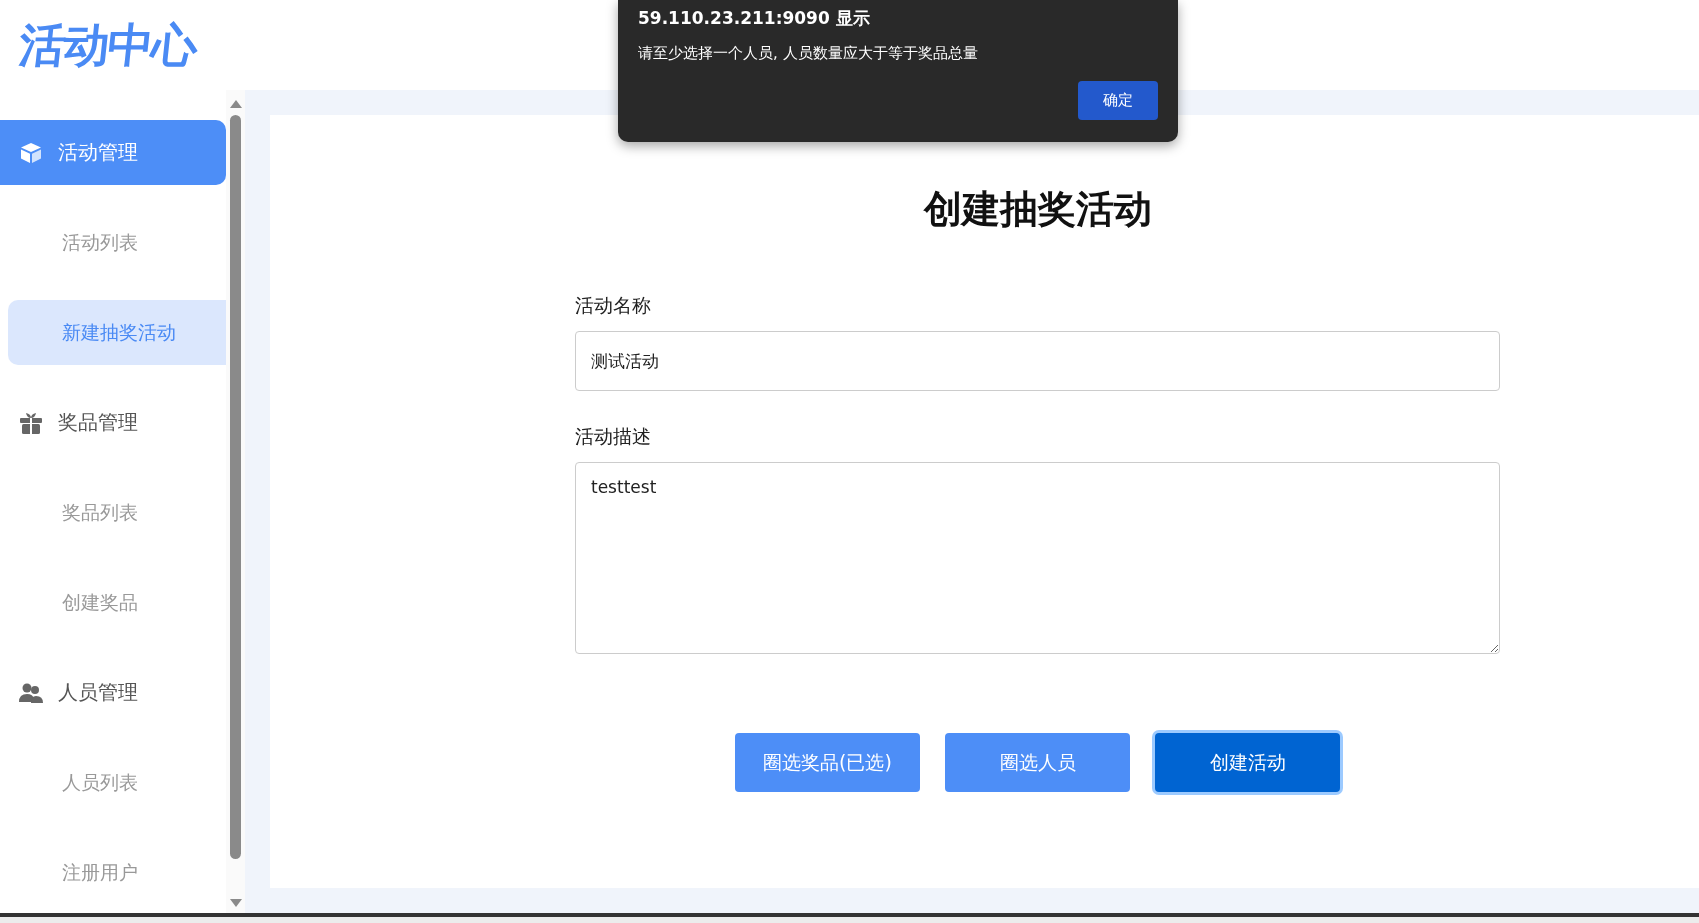 This screenshot has width=1699, height=923. Describe the element at coordinates (1037, 762) in the screenshot. I see `action-button: 圈选人员` at that location.